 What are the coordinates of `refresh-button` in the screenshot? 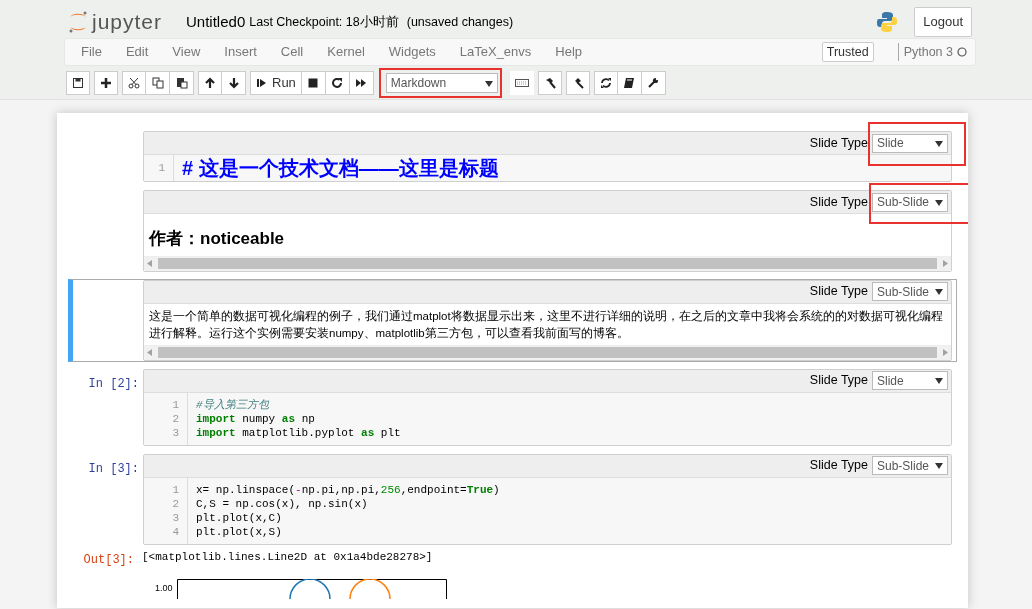 It's located at (605, 83).